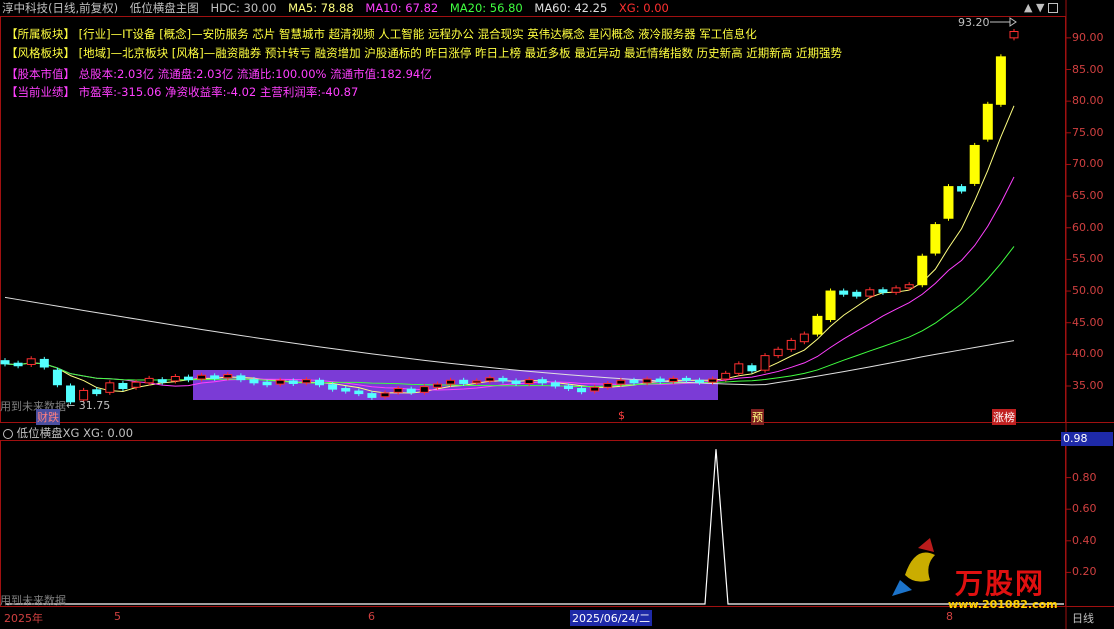  Describe the element at coordinates (1084, 477) in the screenshot. I see `sub-y-axis-label: 0.80` at that location.